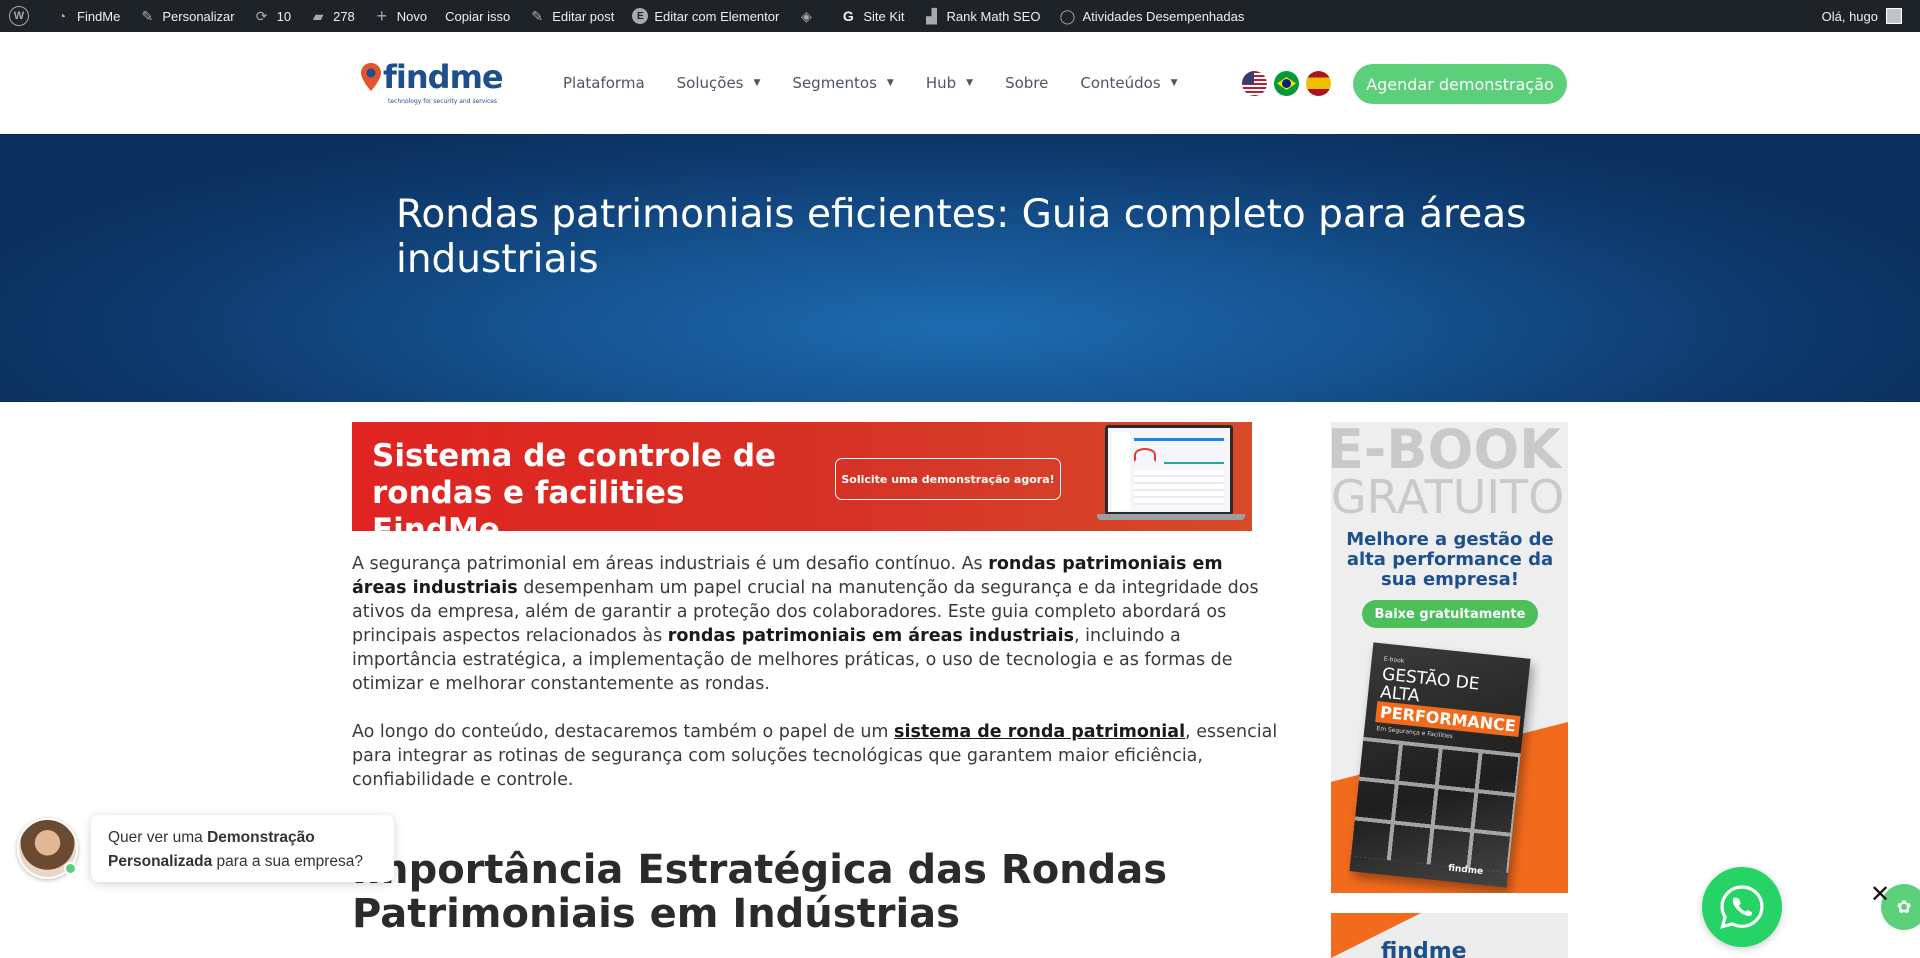 This screenshot has width=1920, height=958. What do you see at coordinates (1448, 497) in the screenshot?
I see `ebook-big-text-2: GRATUITO` at bounding box center [1448, 497].